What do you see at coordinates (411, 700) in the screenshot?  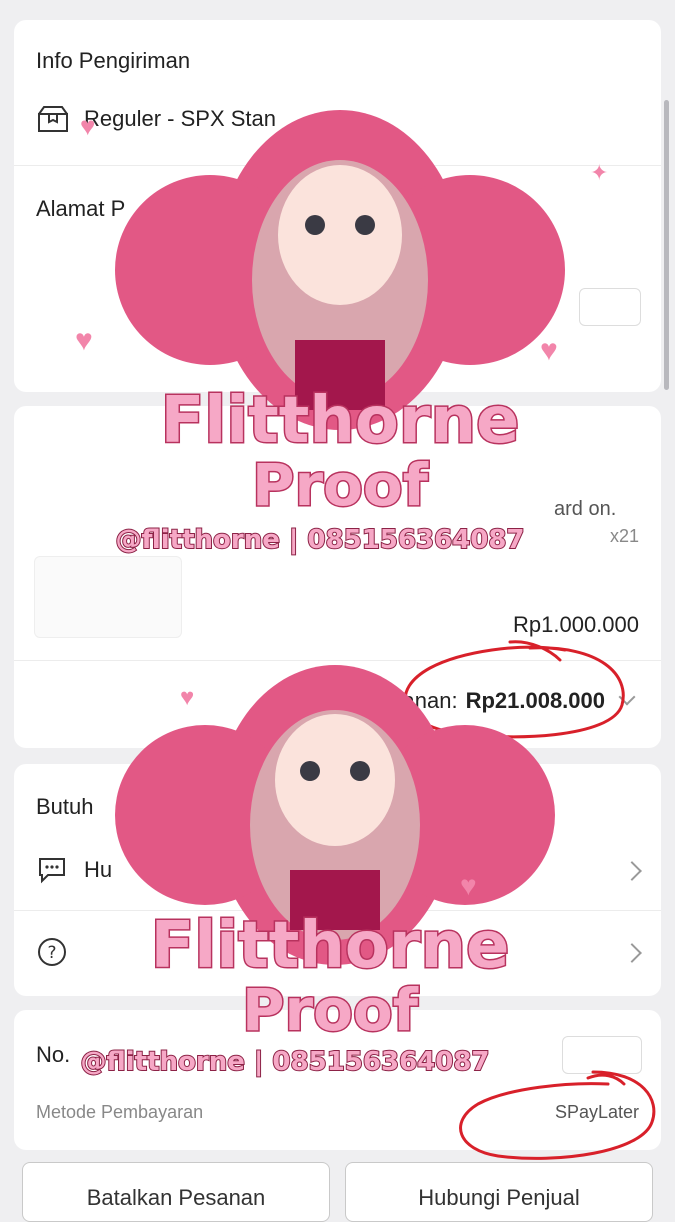 I see `order-total-label: Pesanan:` at bounding box center [411, 700].